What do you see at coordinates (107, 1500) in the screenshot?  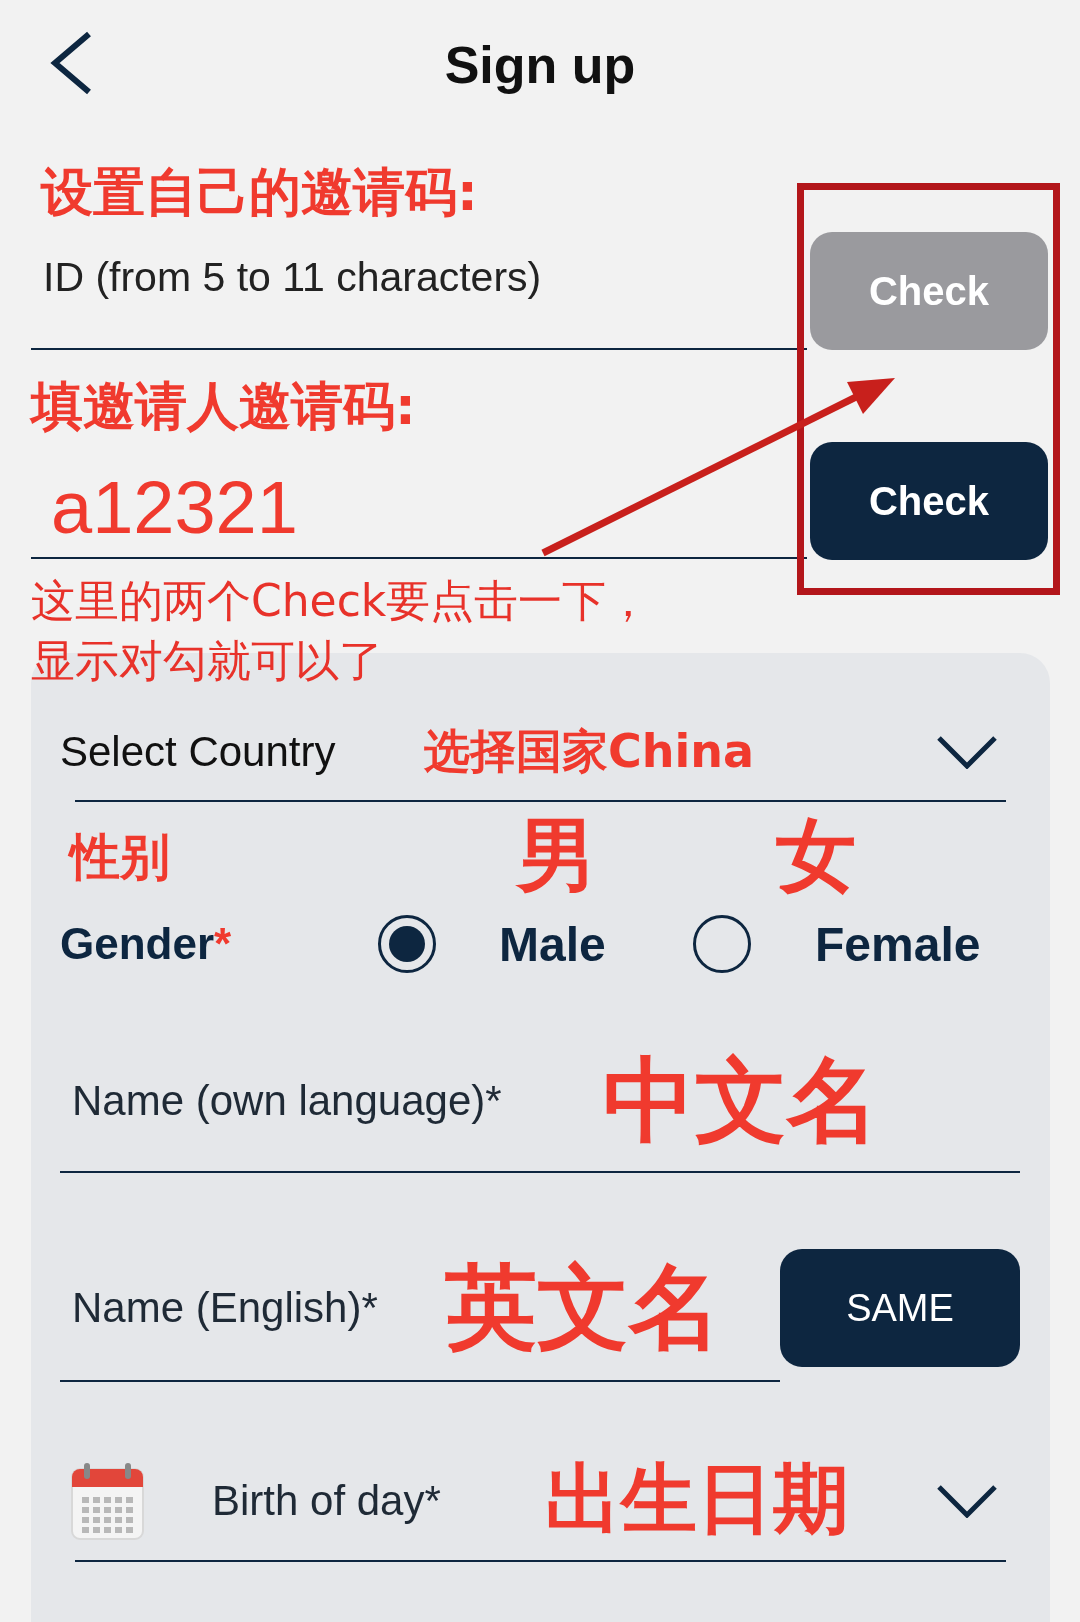 I see `calendar-icon` at bounding box center [107, 1500].